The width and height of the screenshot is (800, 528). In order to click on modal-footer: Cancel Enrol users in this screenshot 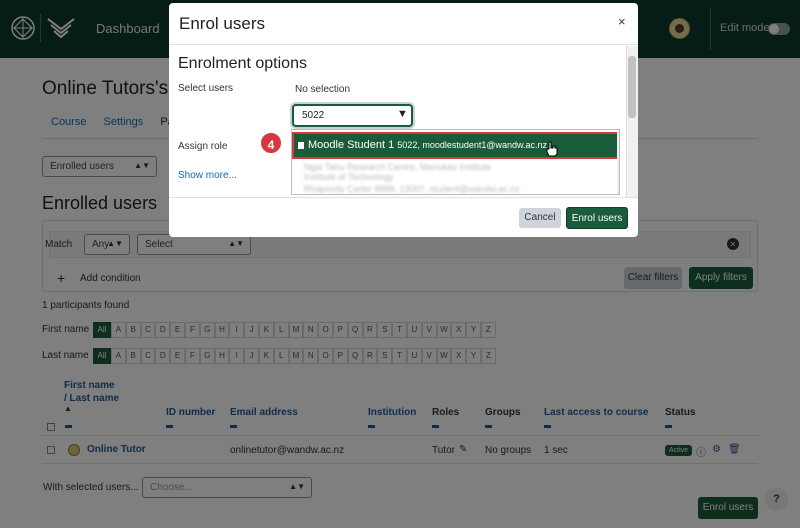, I will do `click(403, 217)`.